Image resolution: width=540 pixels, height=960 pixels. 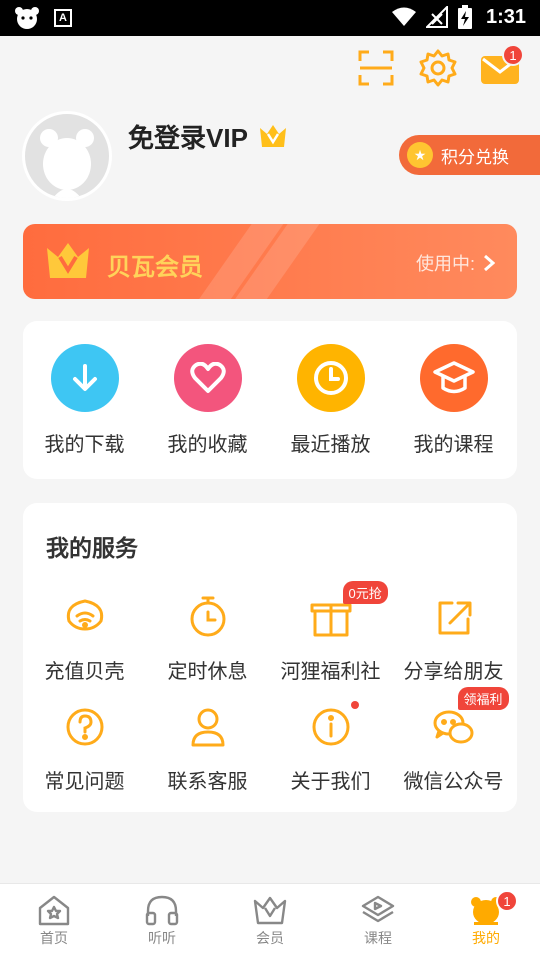 I want to click on vip-status: 使用中:, so click(x=455, y=263).